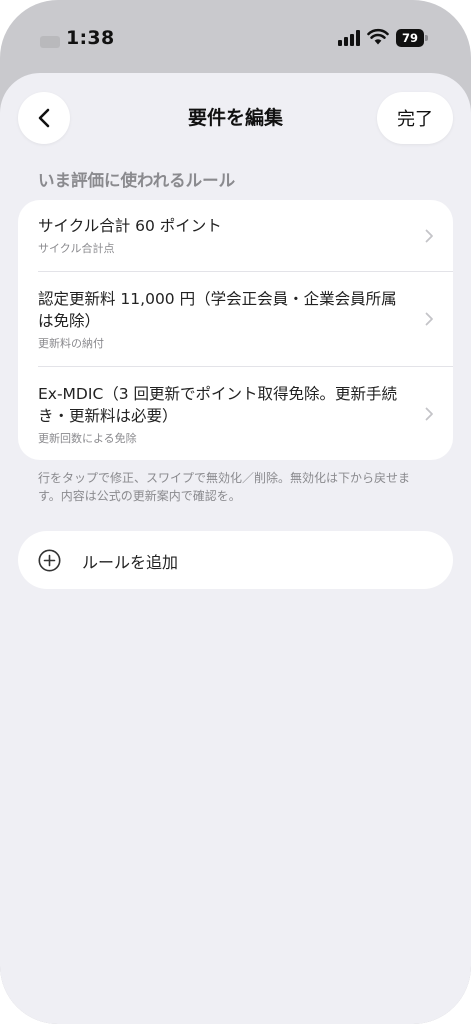 Image resolution: width=471 pixels, height=1024 pixels. What do you see at coordinates (235, 36) in the screenshot?
I see `status-bar: 1:38 79` at bounding box center [235, 36].